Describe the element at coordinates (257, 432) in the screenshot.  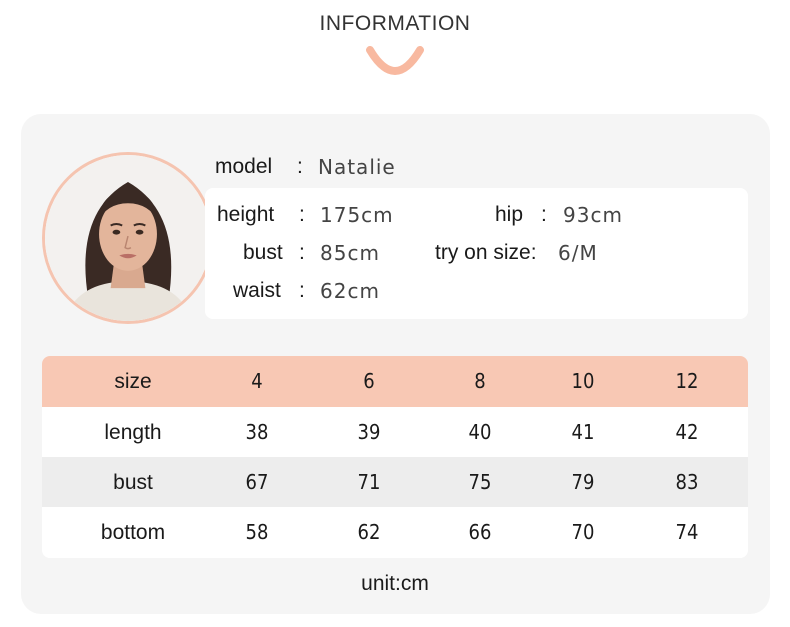
I see `table-cell: 38` at that location.